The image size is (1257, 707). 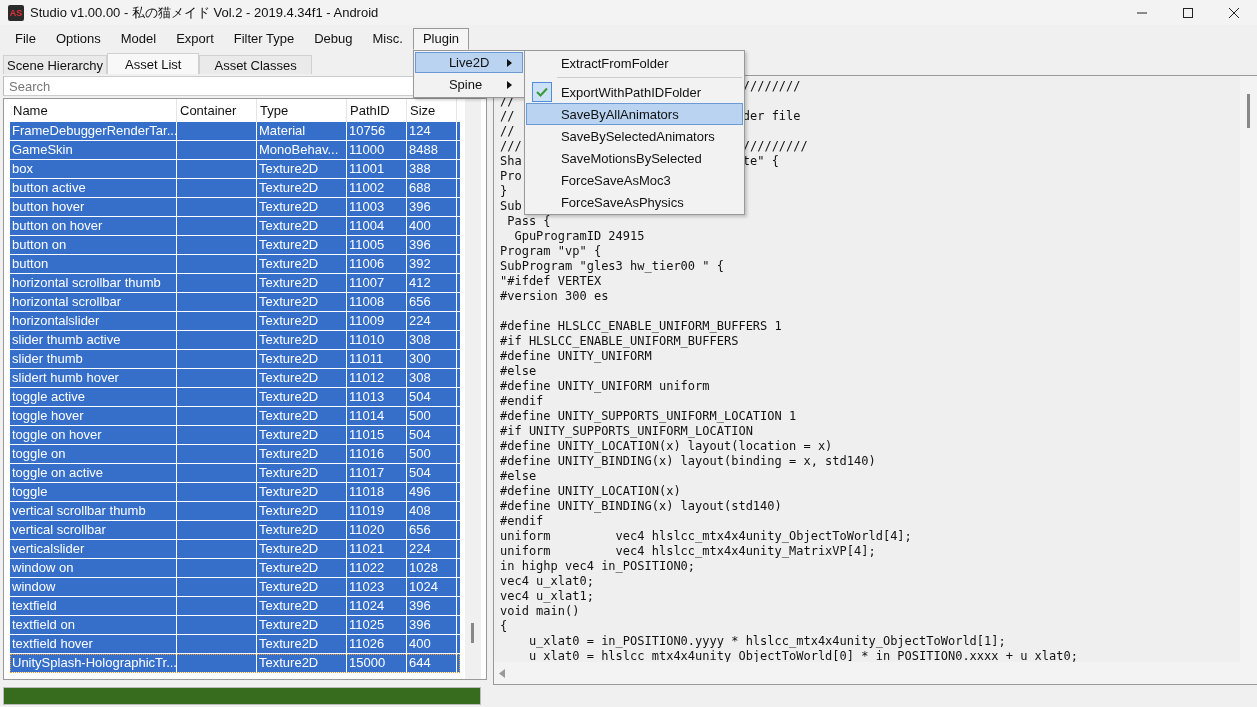 I want to click on table-cell: 11016, so click(x=367, y=453).